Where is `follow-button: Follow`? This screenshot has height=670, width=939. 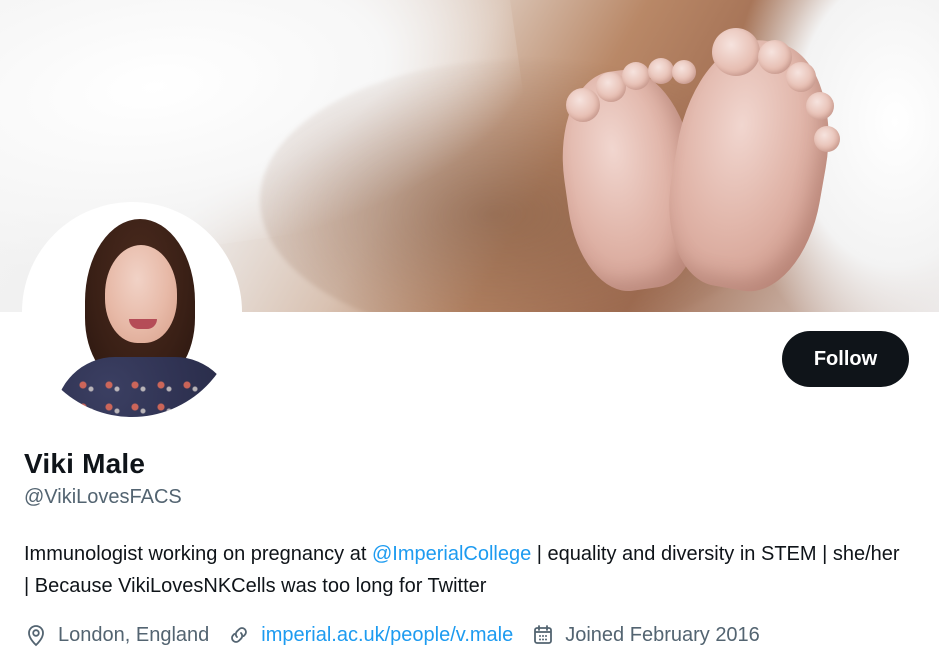 follow-button: Follow is located at coordinates (845, 359).